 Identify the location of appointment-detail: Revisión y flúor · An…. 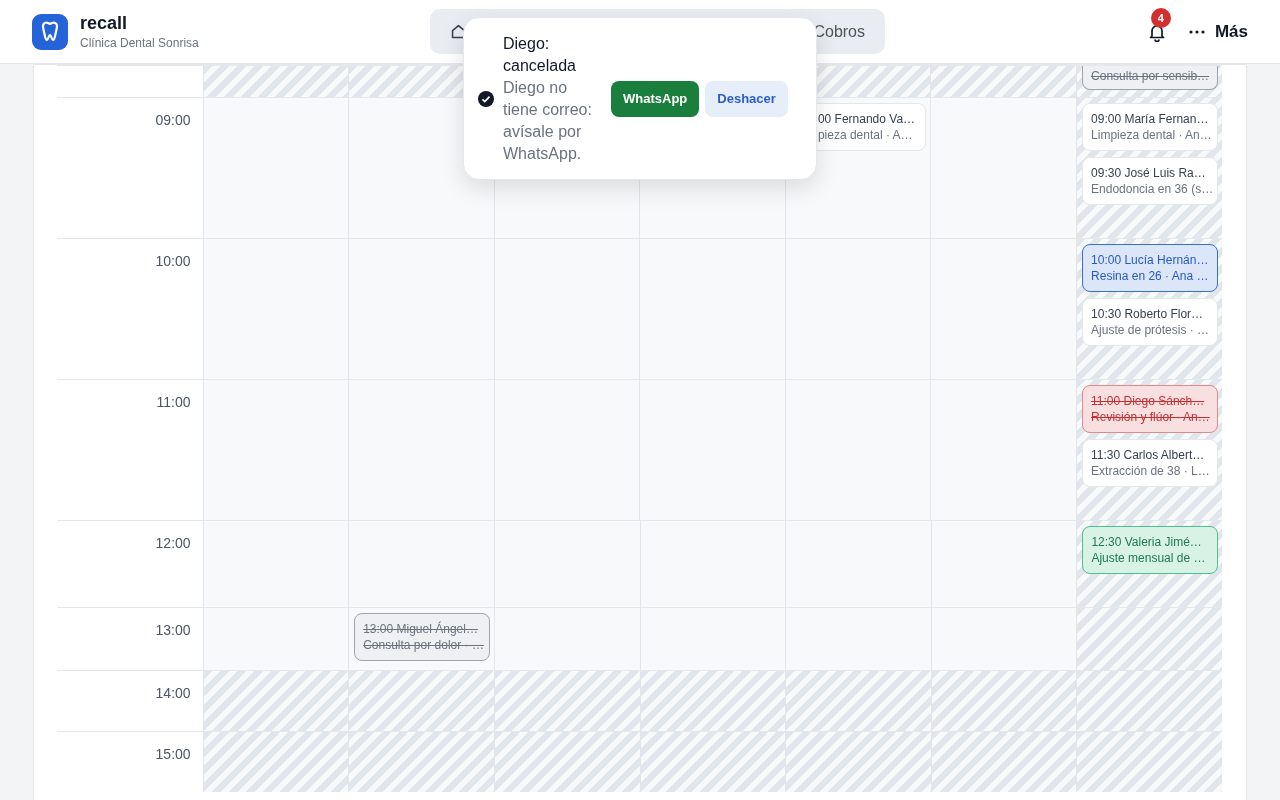
(1150, 417).